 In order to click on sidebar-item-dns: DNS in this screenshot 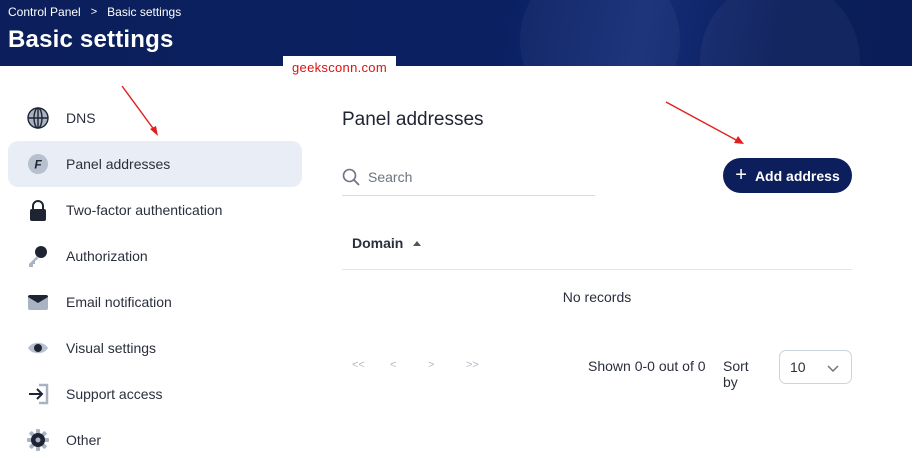, I will do `click(155, 118)`.